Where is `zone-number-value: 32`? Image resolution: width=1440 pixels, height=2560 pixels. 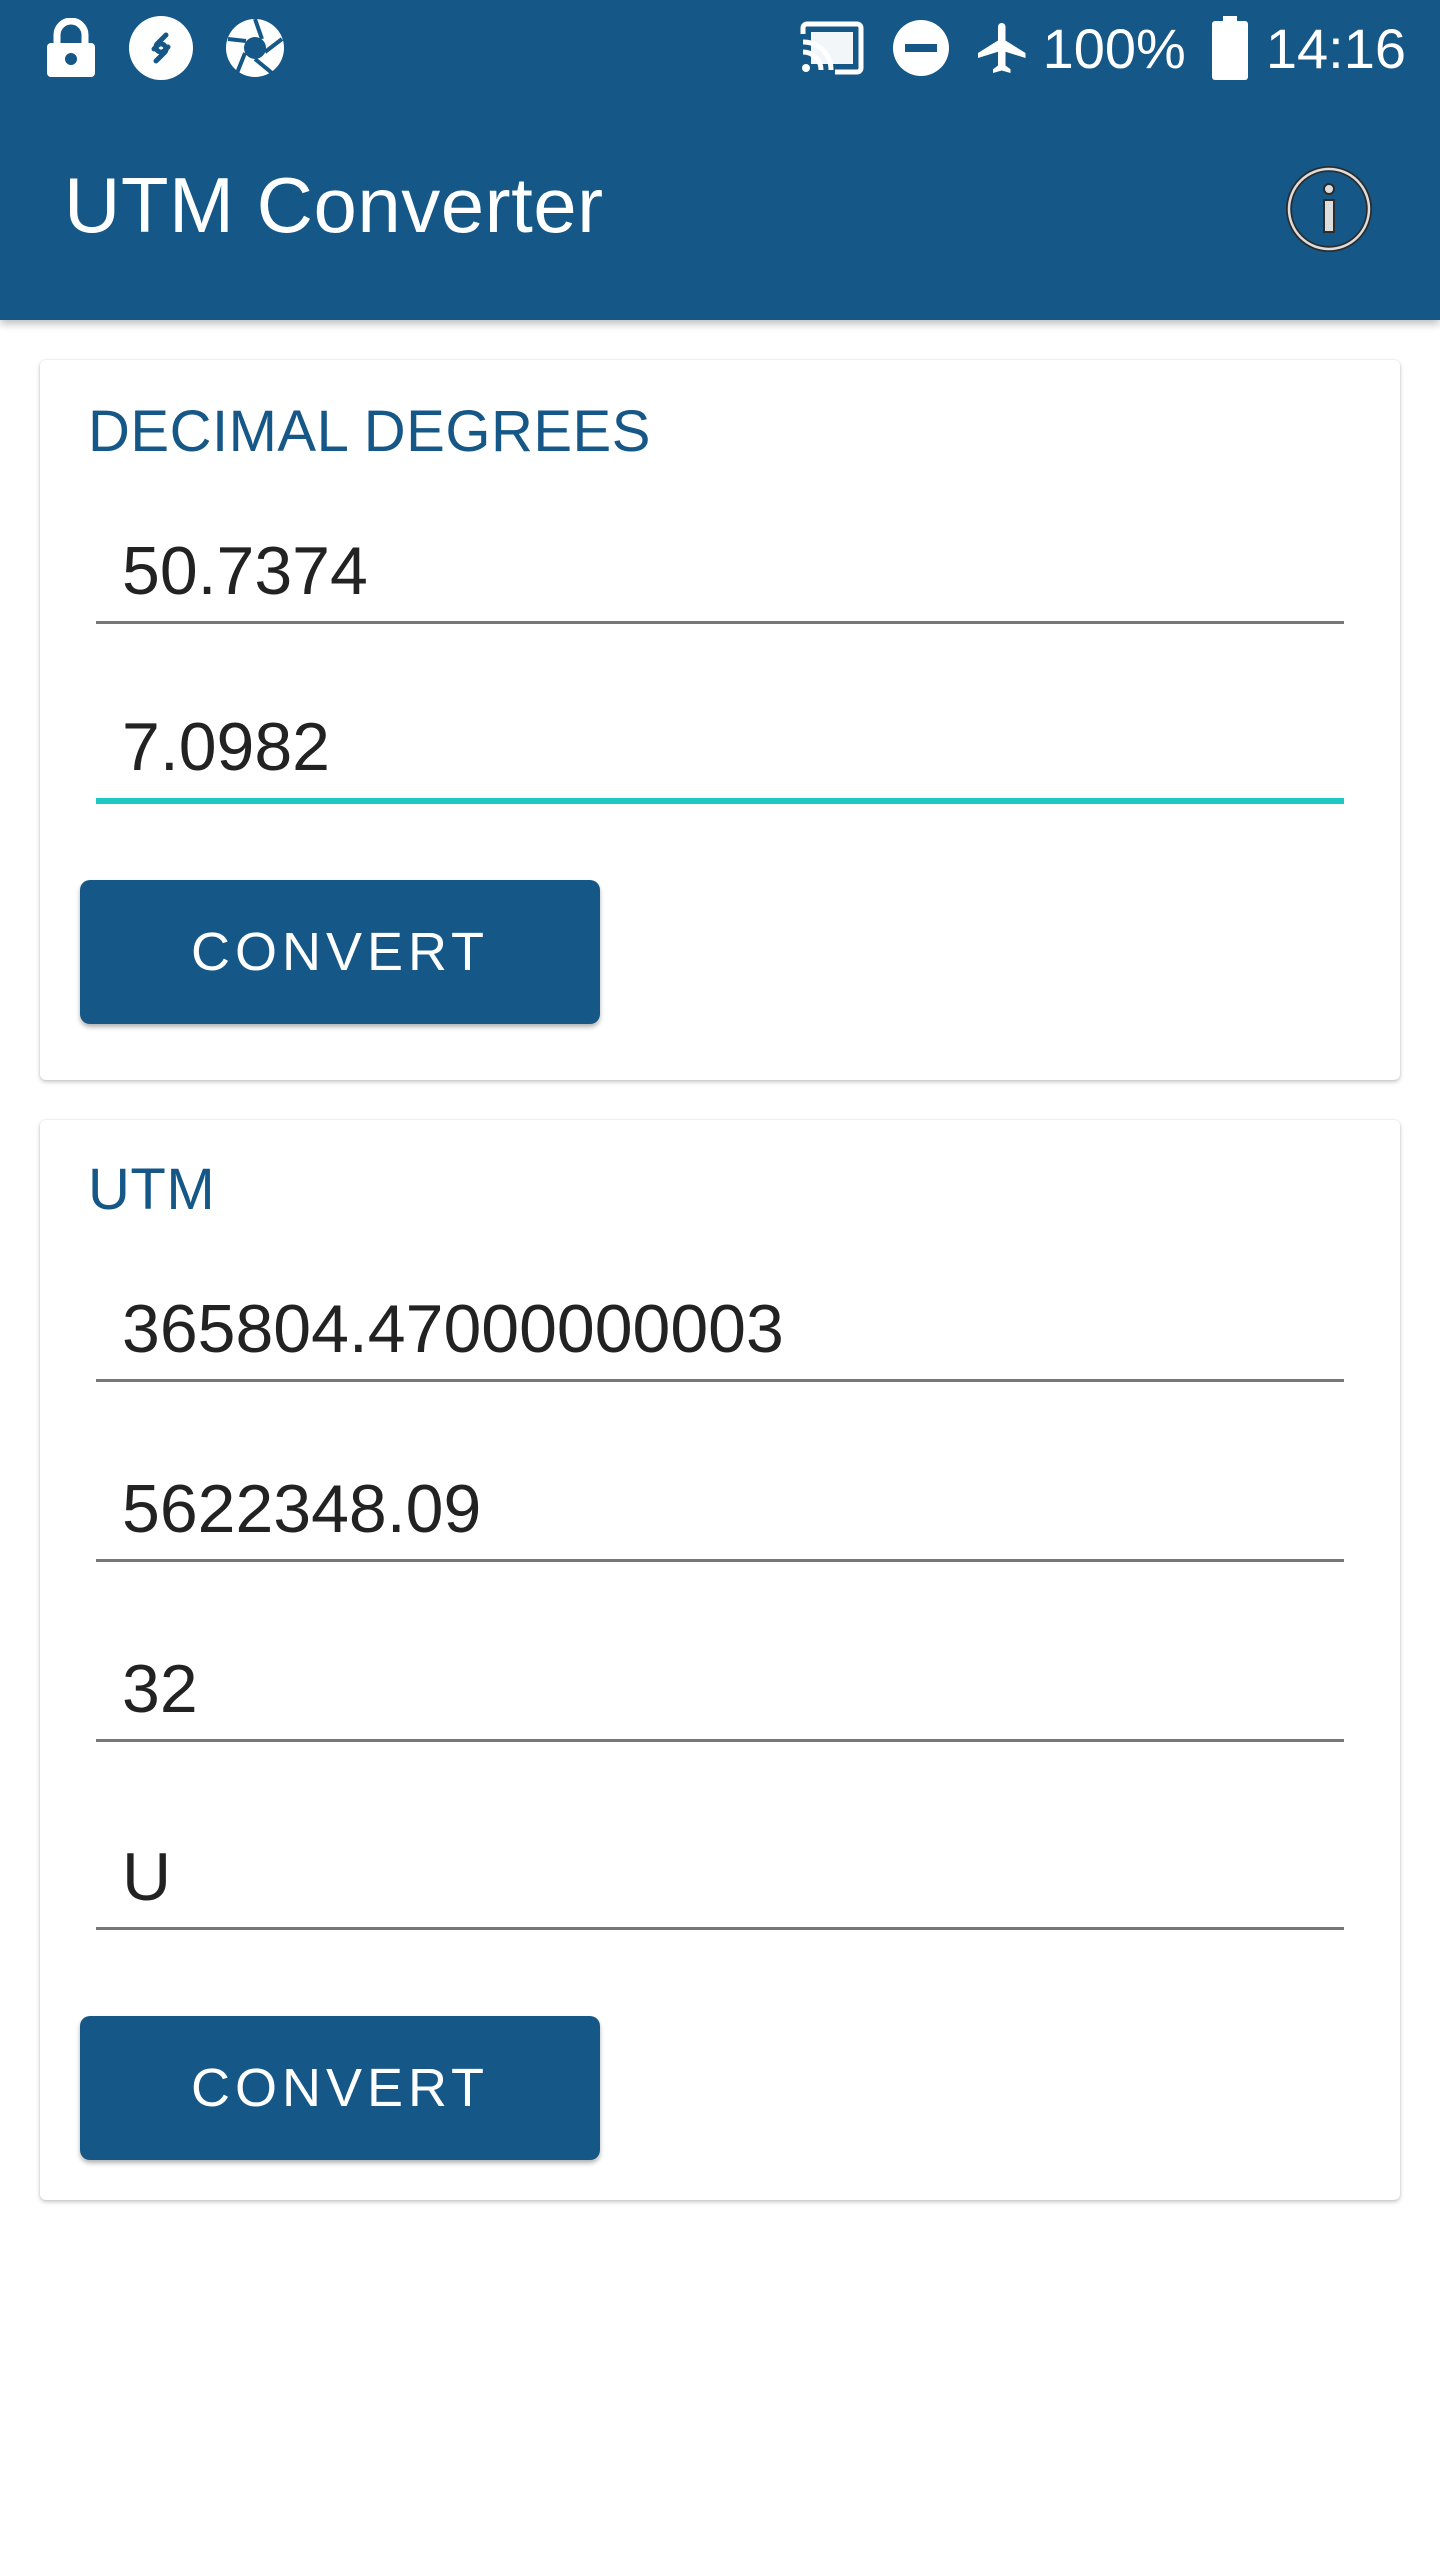
zone-number-value: 32 is located at coordinates (160, 1689).